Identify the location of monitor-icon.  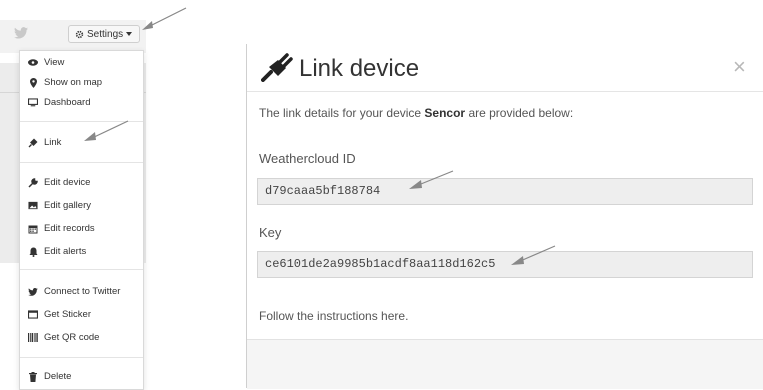
(33, 103).